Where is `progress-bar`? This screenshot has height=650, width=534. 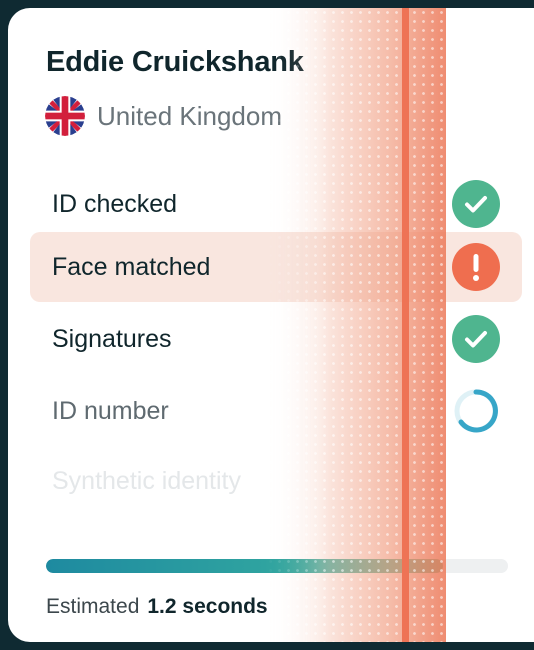 progress-bar is located at coordinates (277, 566).